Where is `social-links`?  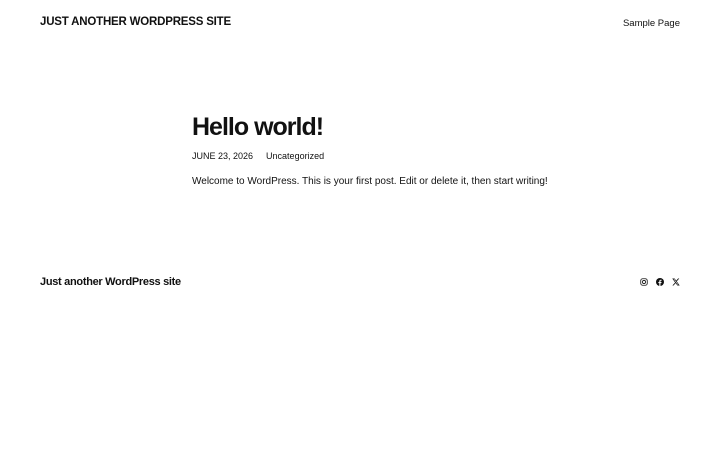
social-links is located at coordinates (660, 282).